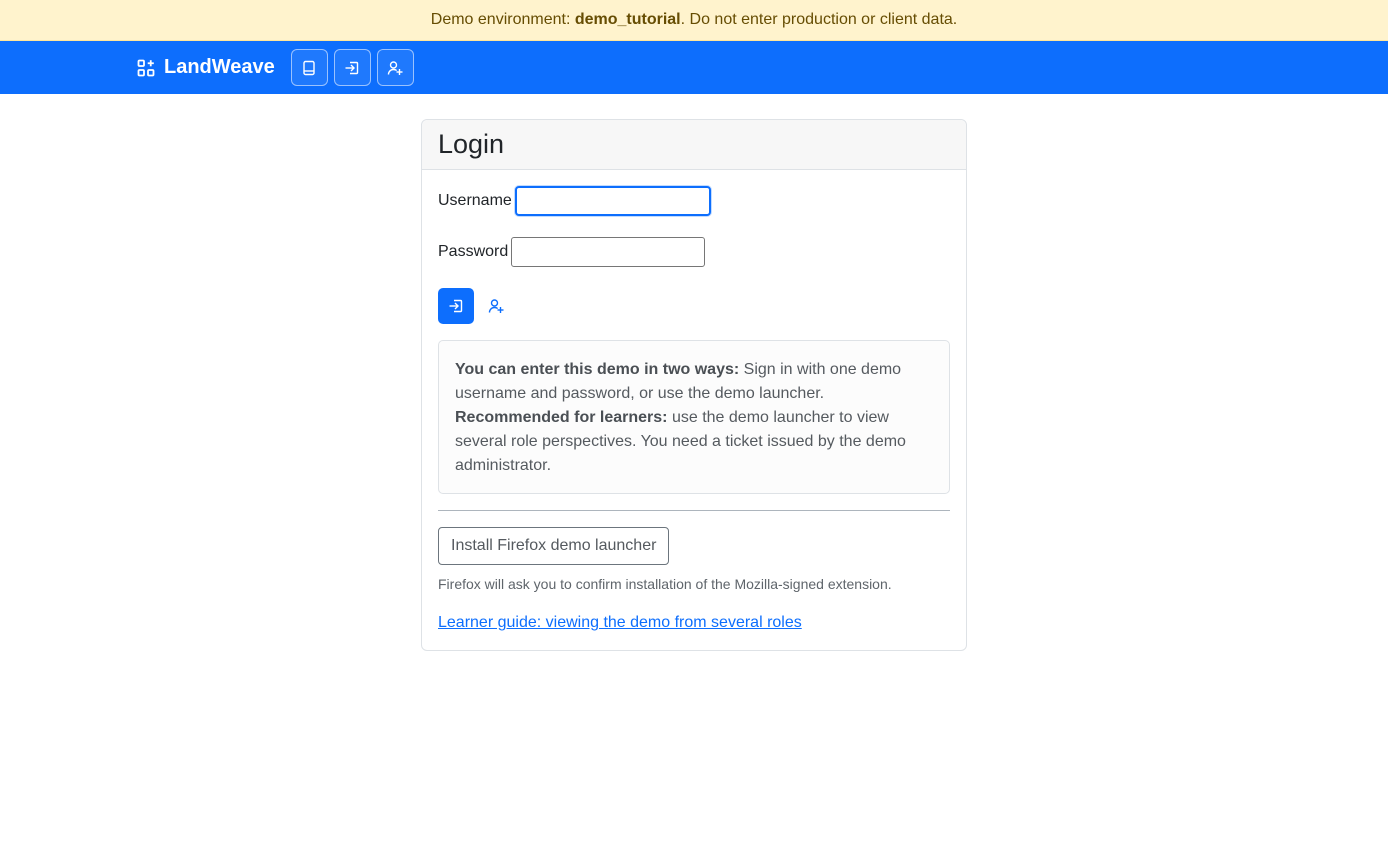 The height and width of the screenshot is (863, 1388). Describe the element at coordinates (694, 510) in the screenshot. I see `divider` at that location.